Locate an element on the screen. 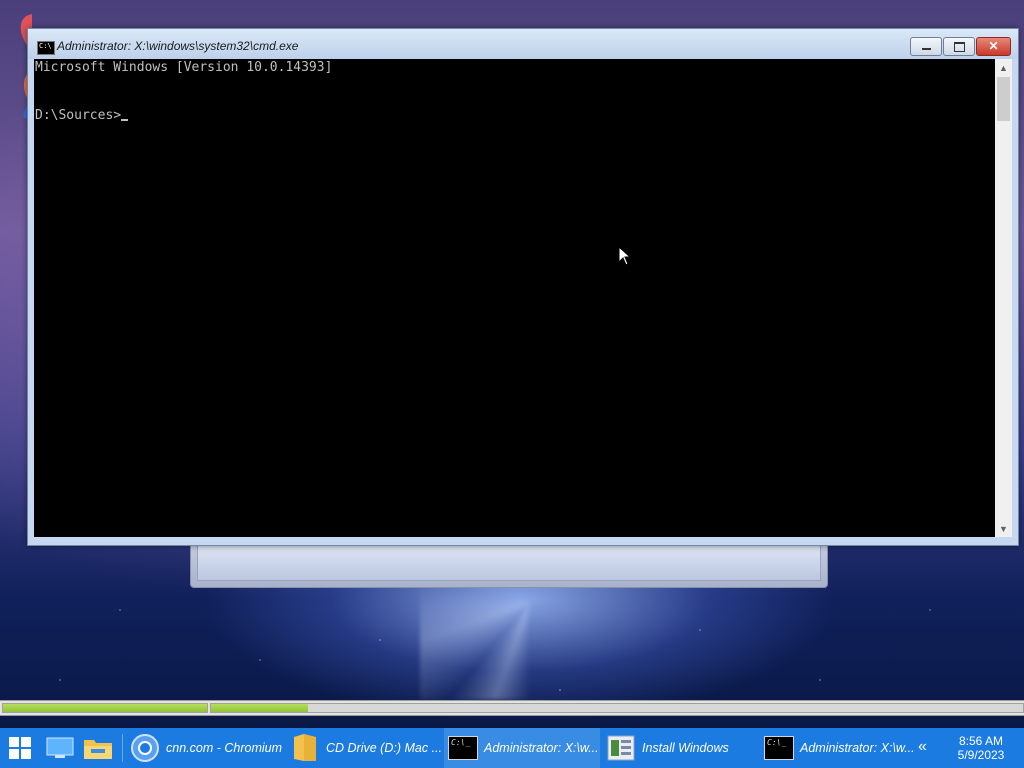  desktop-icon is located at coordinates (60, 747).